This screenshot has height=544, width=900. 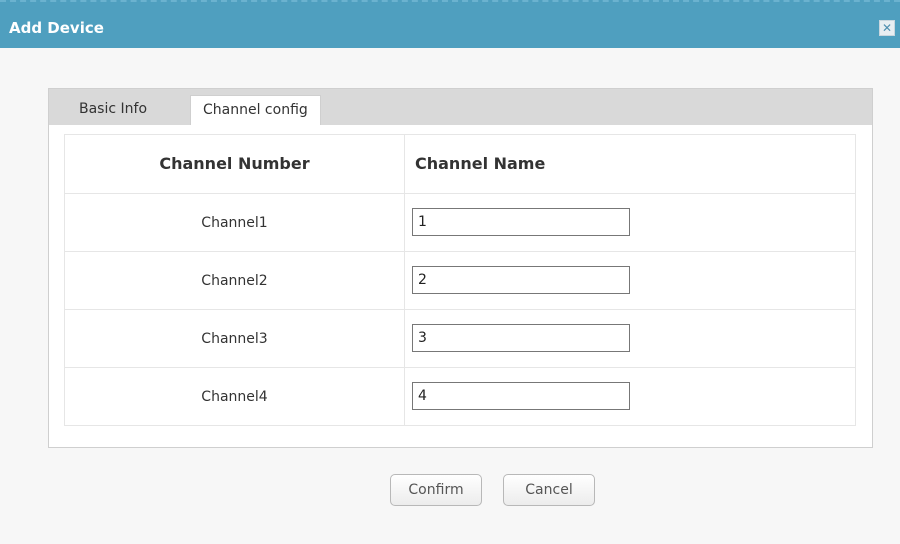 What do you see at coordinates (113, 110) in the screenshot?
I see `tab-basic-info: Basic Info` at bounding box center [113, 110].